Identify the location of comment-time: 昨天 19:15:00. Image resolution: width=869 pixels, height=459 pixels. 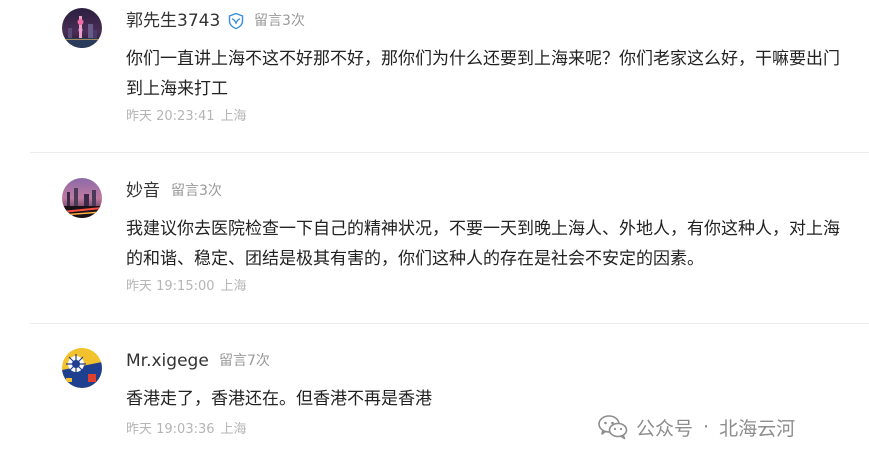
(170, 286).